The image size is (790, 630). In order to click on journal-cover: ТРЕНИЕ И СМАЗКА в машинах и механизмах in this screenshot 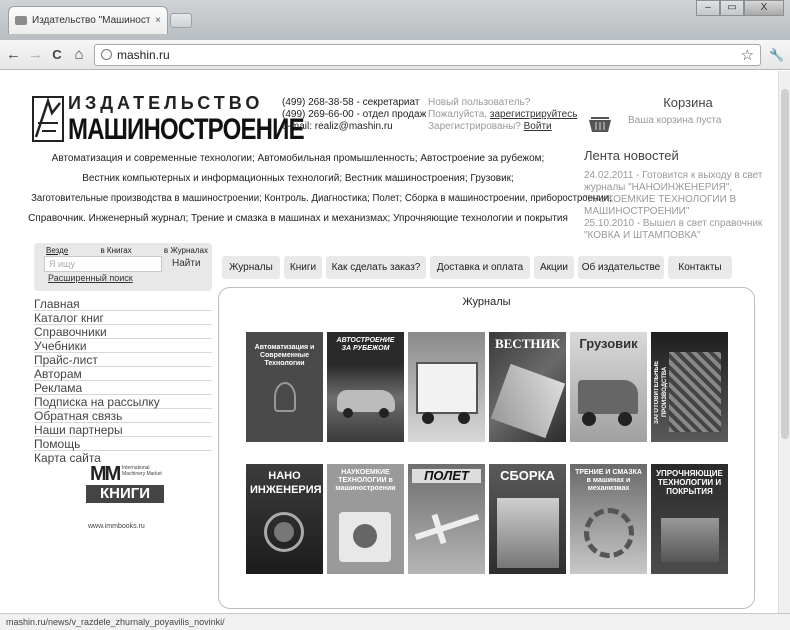, I will do `click(608, 519)`.